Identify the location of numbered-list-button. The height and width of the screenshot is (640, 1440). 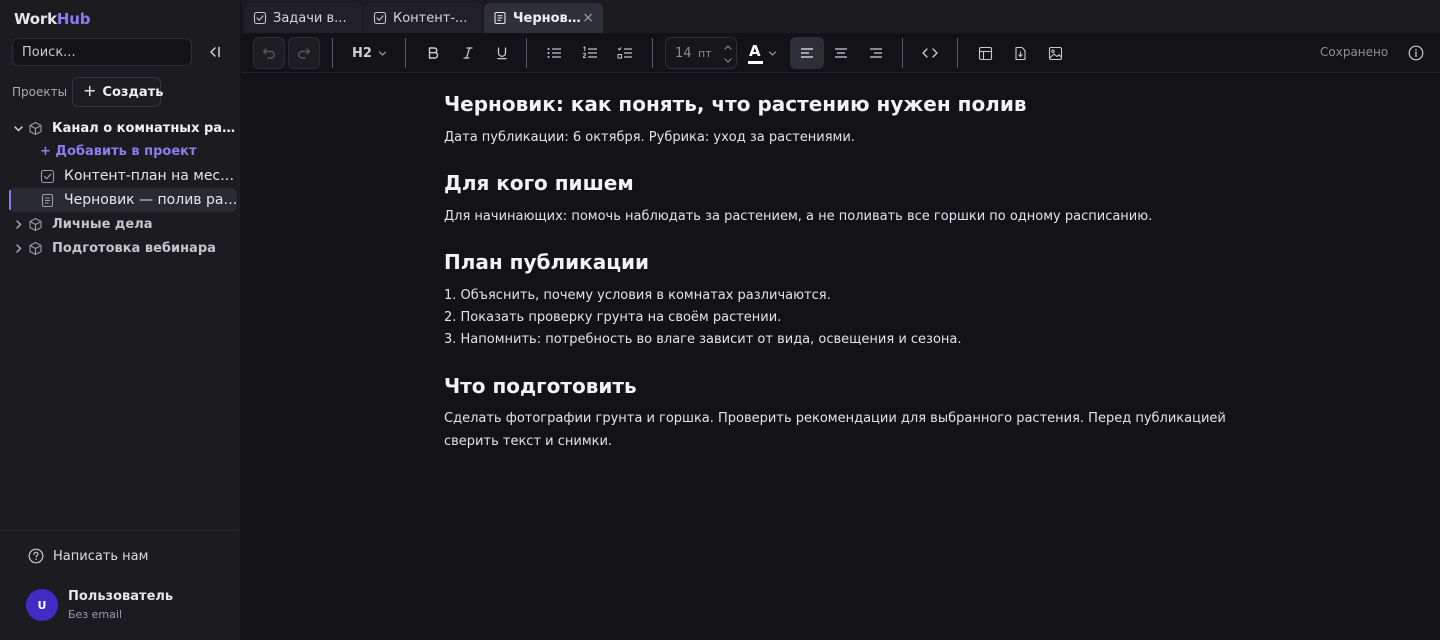
(590, 53).